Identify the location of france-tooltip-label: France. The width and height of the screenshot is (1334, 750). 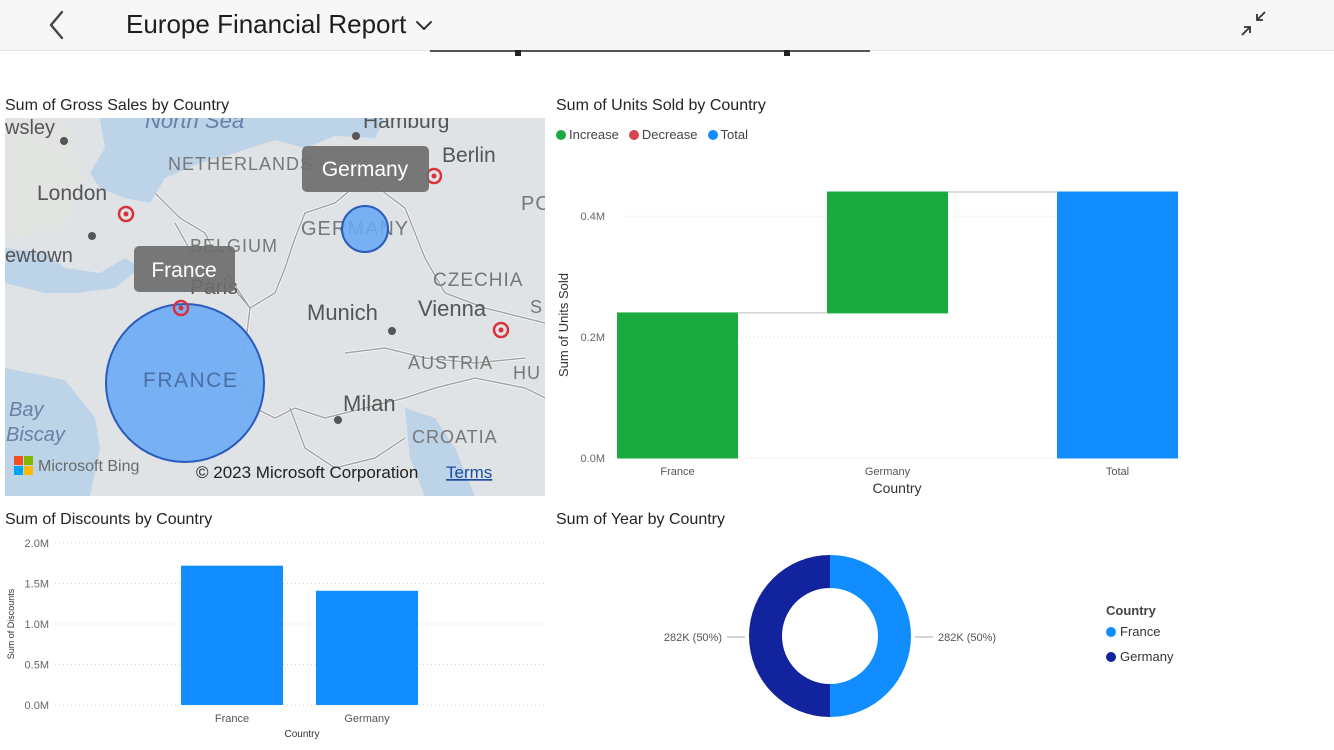
(183, 270).